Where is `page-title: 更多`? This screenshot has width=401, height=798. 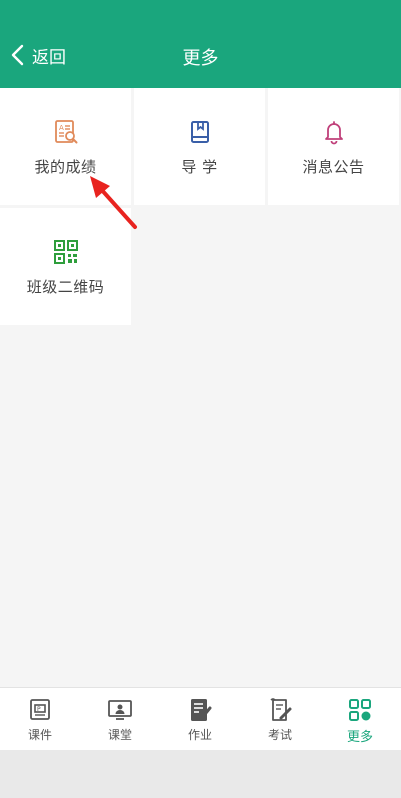
page-title: 更多 is located at coordinates (200, 58).